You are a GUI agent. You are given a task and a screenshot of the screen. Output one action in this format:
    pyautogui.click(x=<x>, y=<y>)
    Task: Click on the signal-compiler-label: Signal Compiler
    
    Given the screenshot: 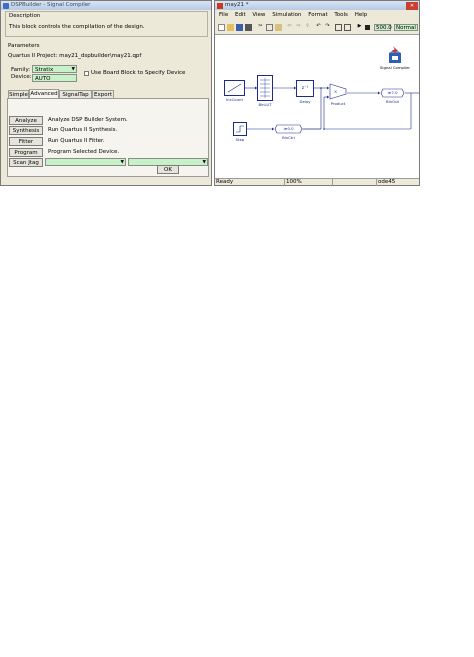 What is the action you would take?
    pyautogui.click(x=395, y=67)
    